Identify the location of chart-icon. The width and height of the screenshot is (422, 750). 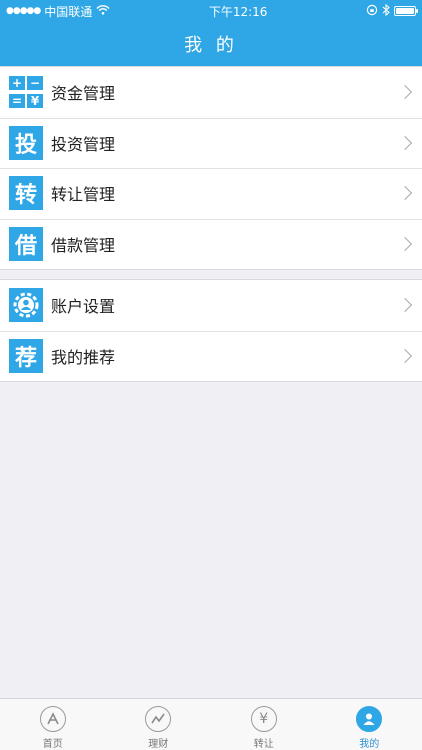
(158, 719).